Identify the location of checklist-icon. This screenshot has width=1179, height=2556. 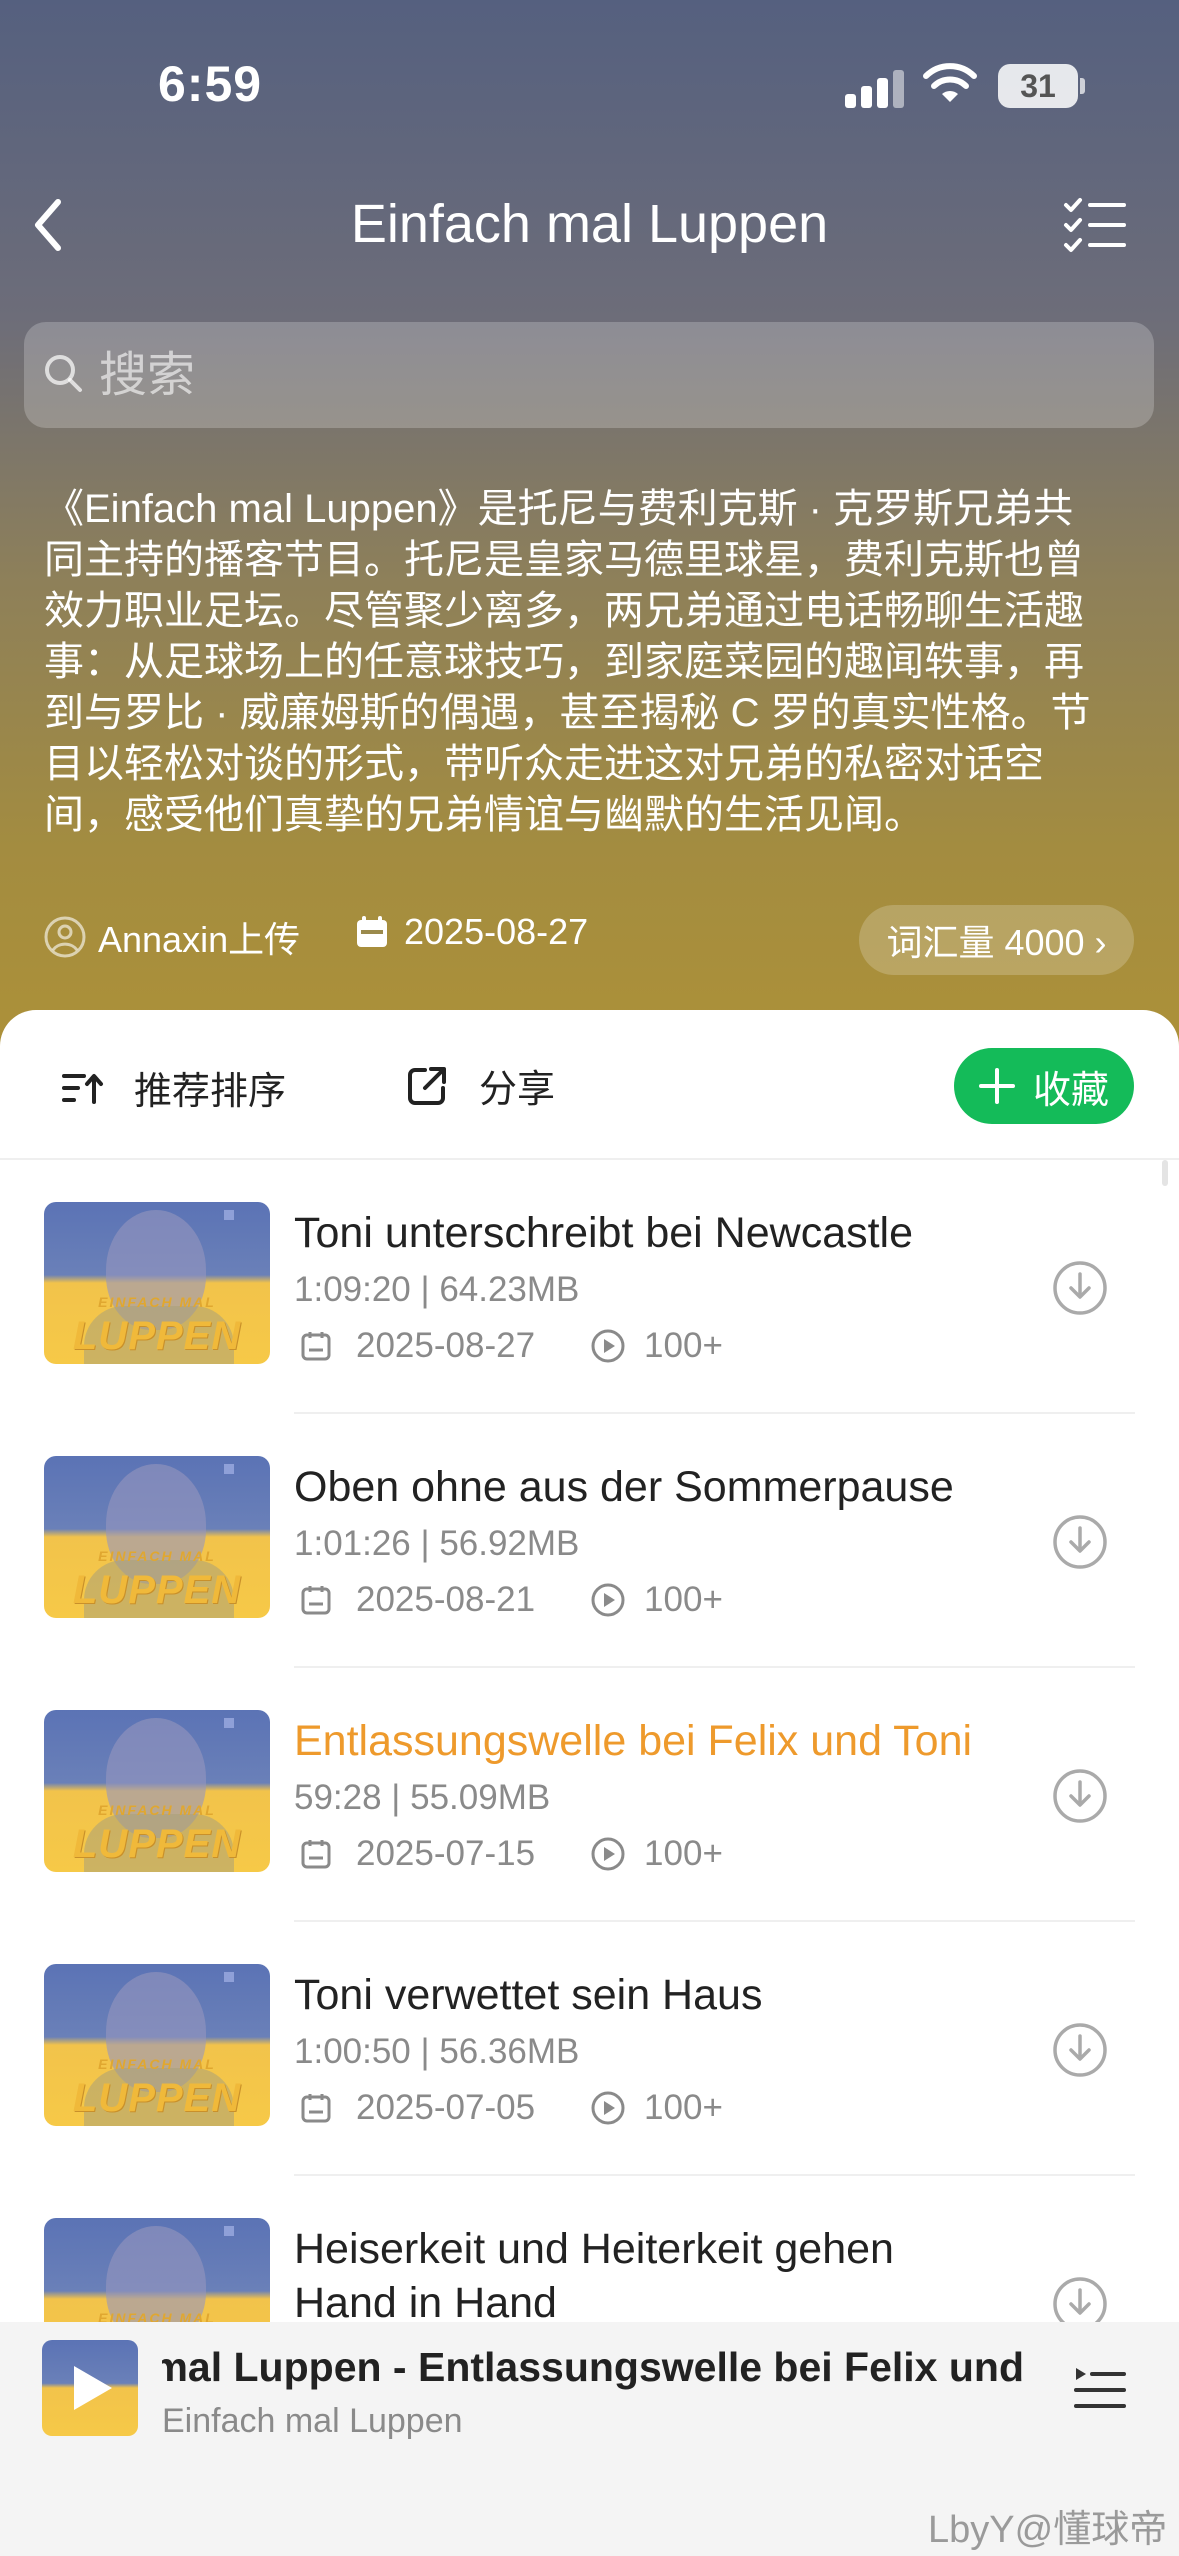
(1095, 225).